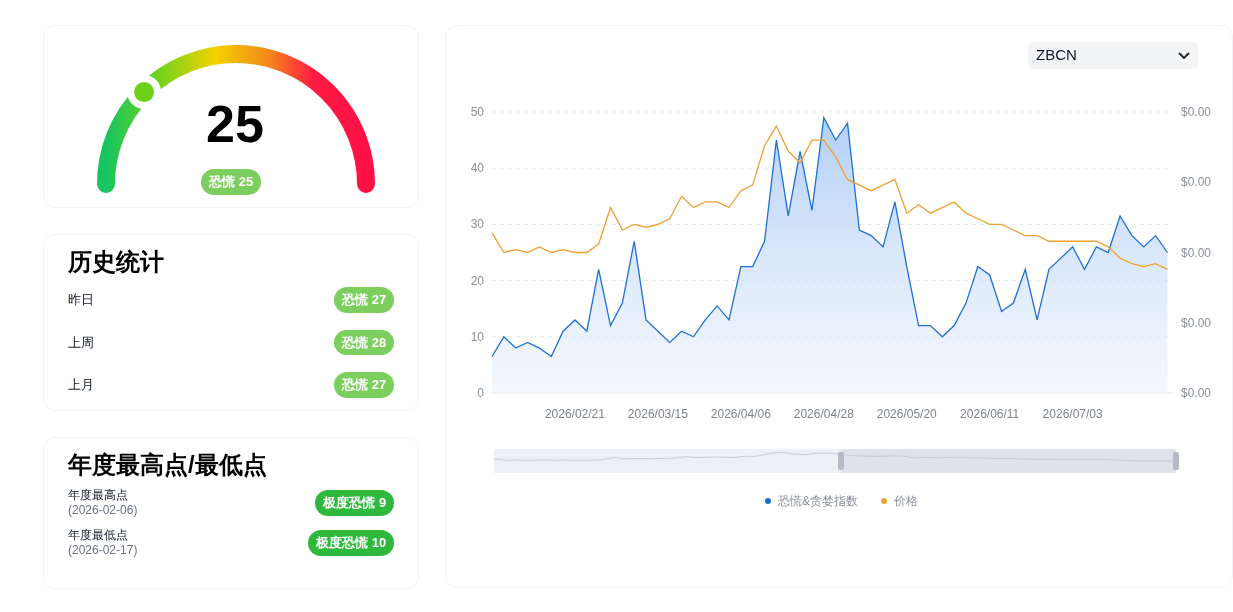 This screenshot has height=612, width=1233. Describe the element at coordinates (658, 414) in the screenshot. I see `x-axis-label: 2026/03/15` at that location.